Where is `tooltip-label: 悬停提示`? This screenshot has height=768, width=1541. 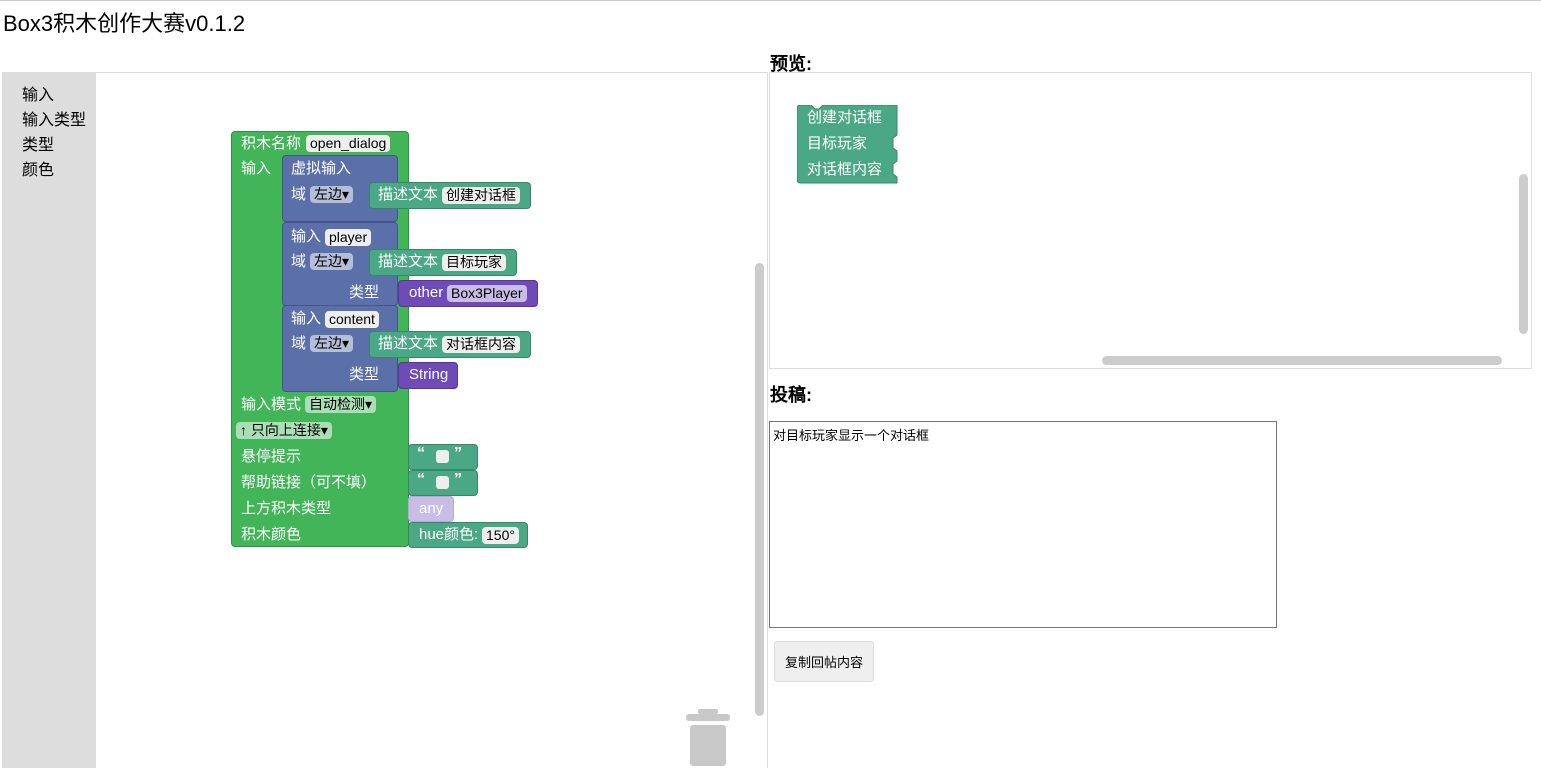 tooltip-label: 悬停提示 is located at coordinates (271, 456).